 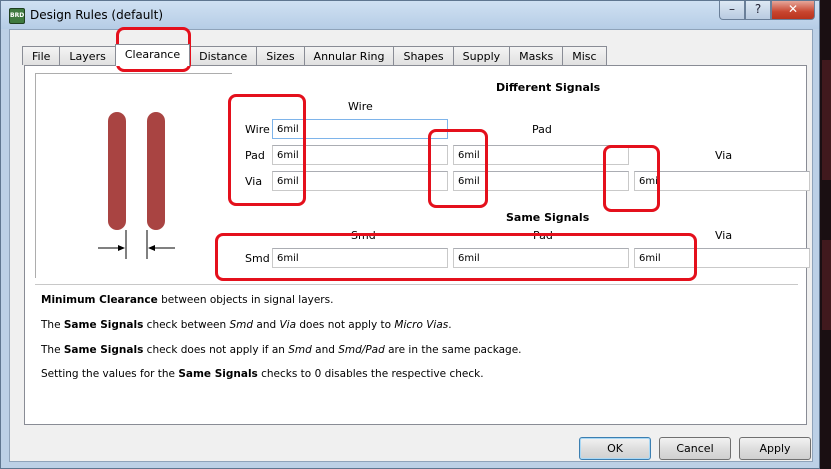 I want to click on description-text: between objects in signal layers., so click(x=245, y=300).